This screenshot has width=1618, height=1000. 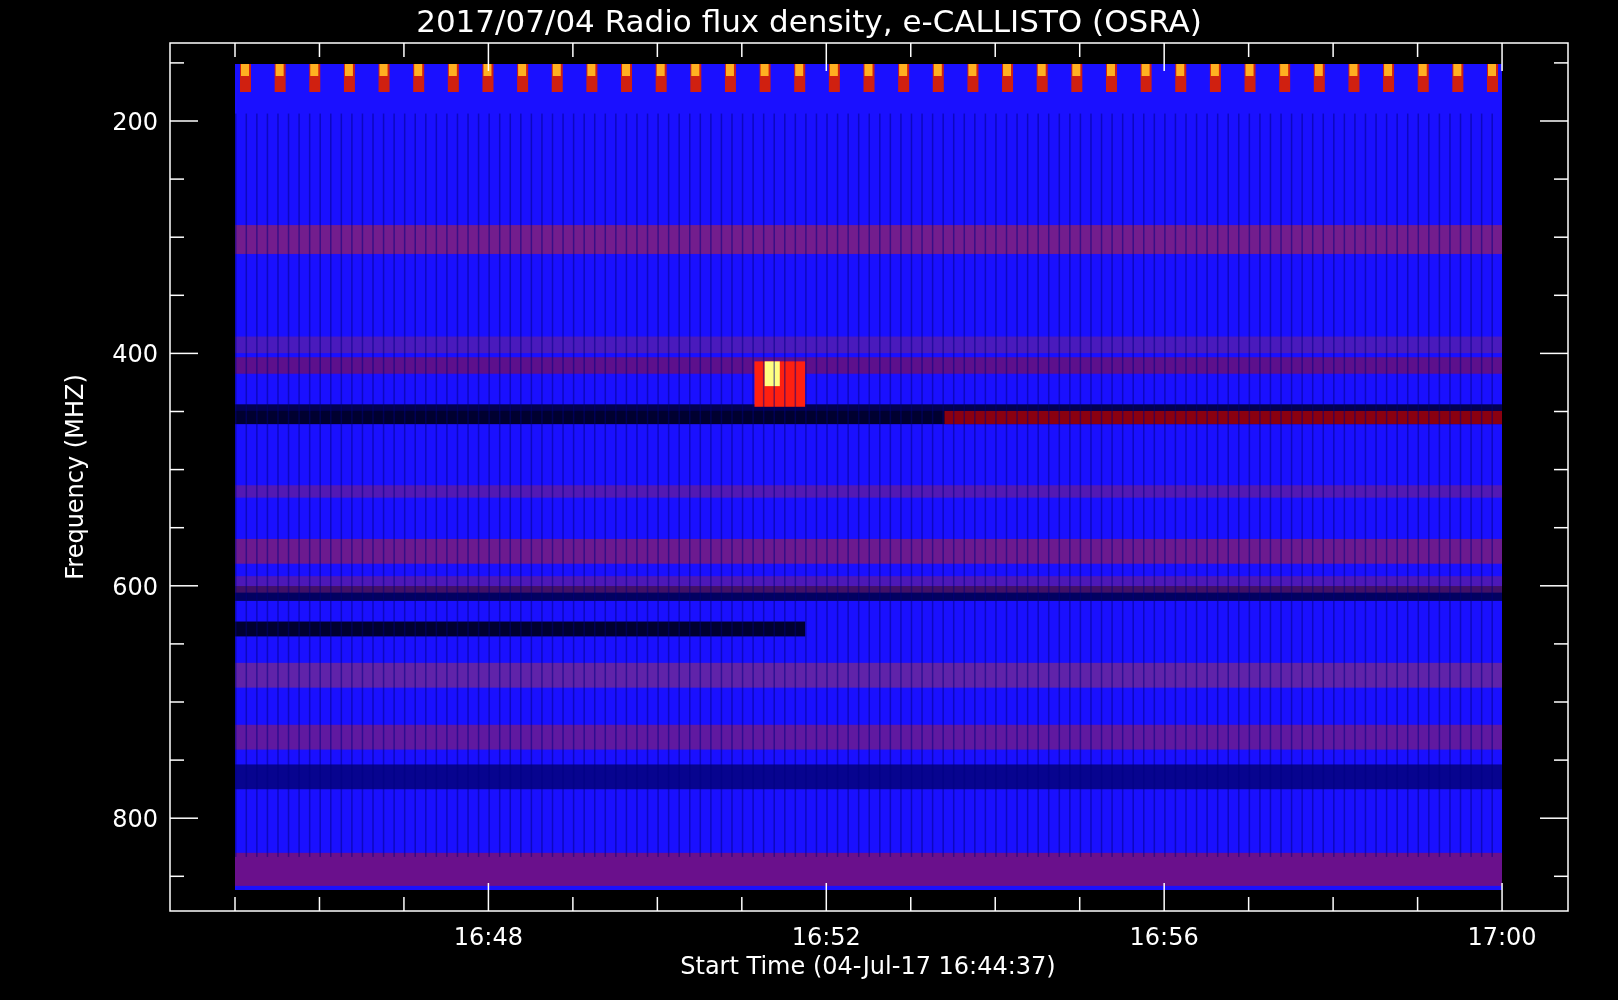 What do you see at coordinates (75, 477) in the screenshot?
I see `y-axis-label: Frequency (MHZ)` at bounding box center [75, 477].